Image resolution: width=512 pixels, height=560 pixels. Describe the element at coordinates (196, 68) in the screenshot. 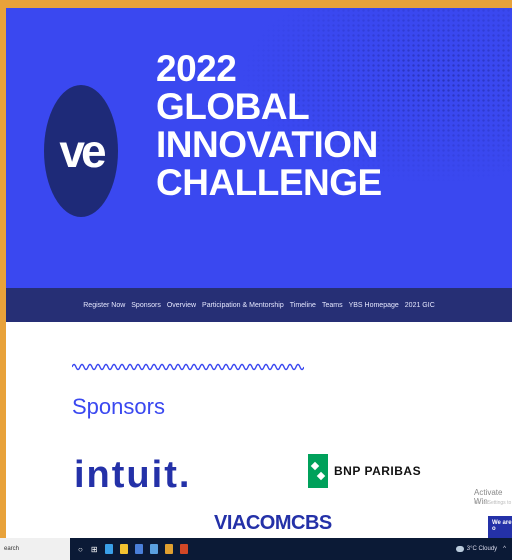

I see `title-year: 2022` at that location.